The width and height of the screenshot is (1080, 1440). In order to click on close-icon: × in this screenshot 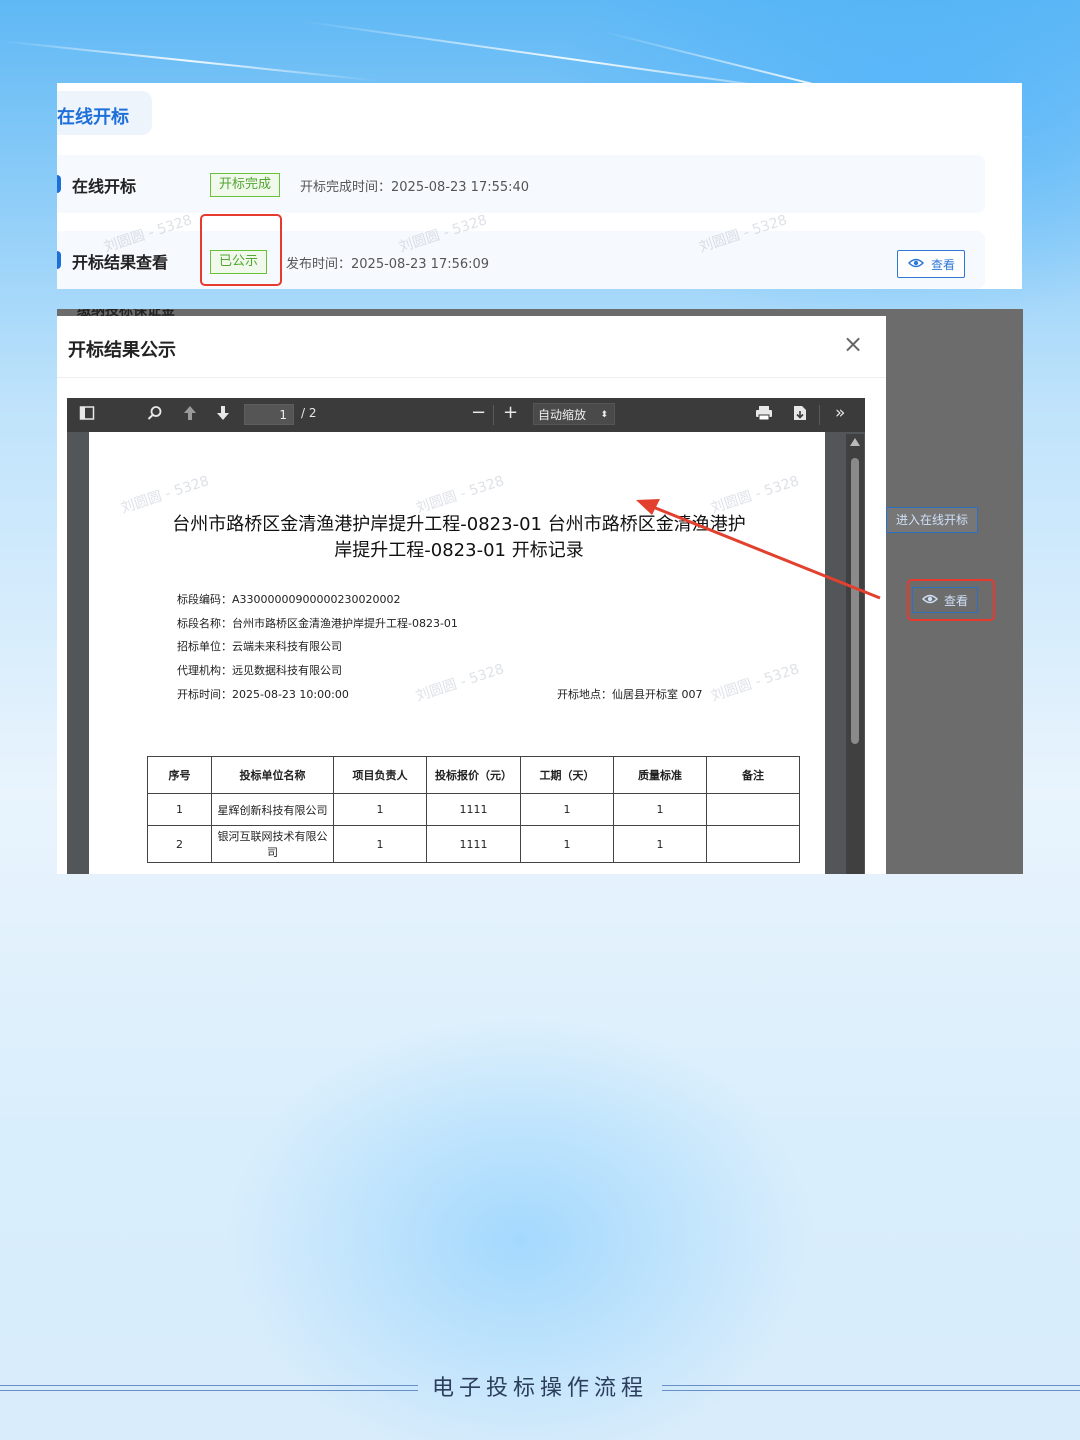, I will do `click(853, 344)`.